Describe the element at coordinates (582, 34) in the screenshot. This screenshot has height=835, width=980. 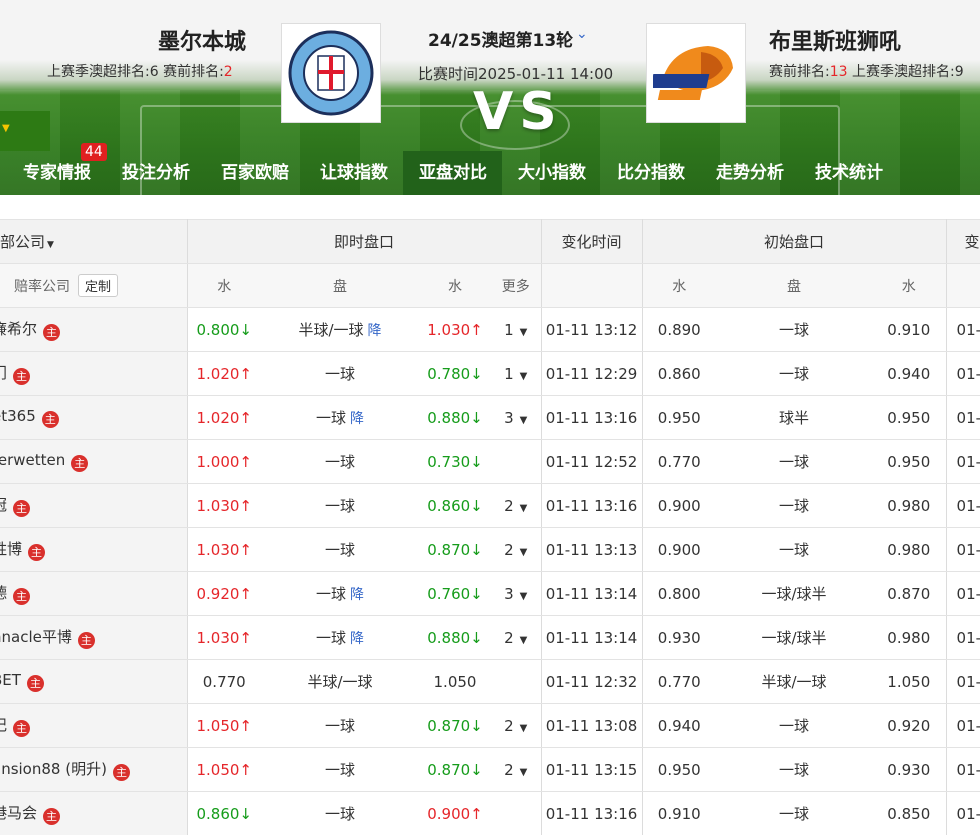
I see `chevron-down-icon: ⌄` at that location.